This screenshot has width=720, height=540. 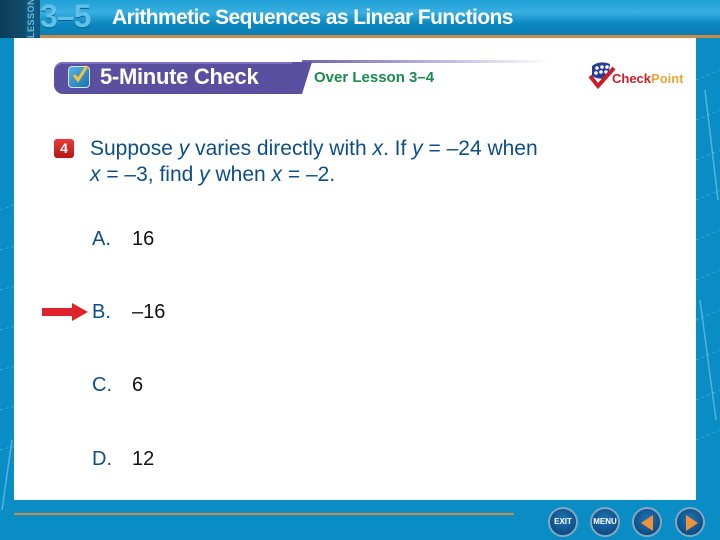 I want to click on previous-button, so click(x=647, y=522).